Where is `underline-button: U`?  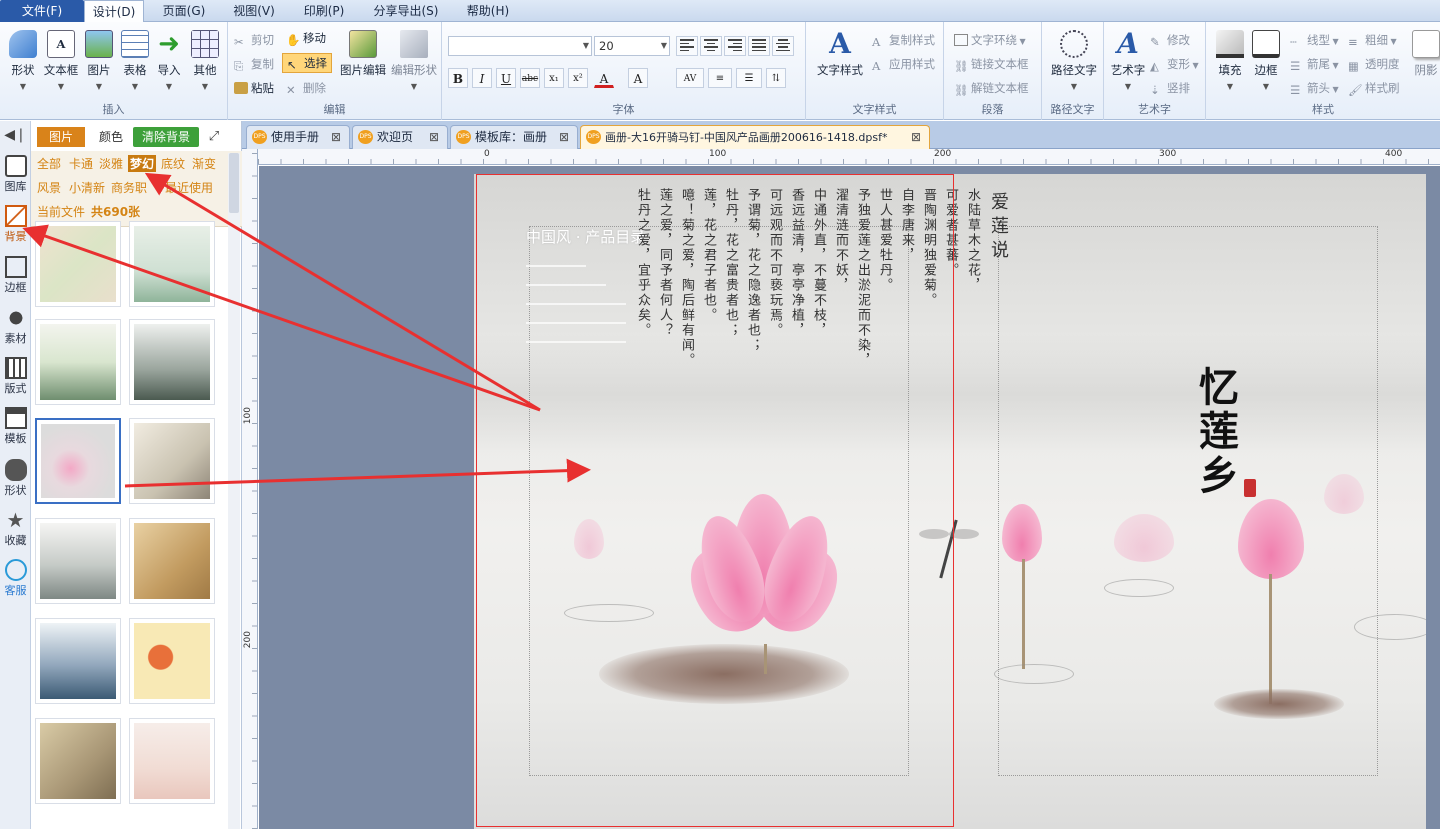
underline-button: U is located at coordinates (506, 78).